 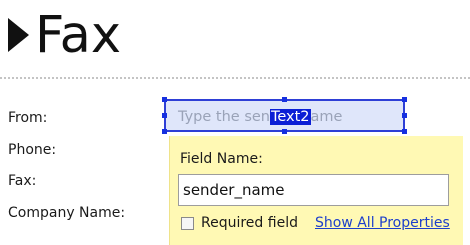 I want to click on resize-handle-top, so click(x=284, y=99).